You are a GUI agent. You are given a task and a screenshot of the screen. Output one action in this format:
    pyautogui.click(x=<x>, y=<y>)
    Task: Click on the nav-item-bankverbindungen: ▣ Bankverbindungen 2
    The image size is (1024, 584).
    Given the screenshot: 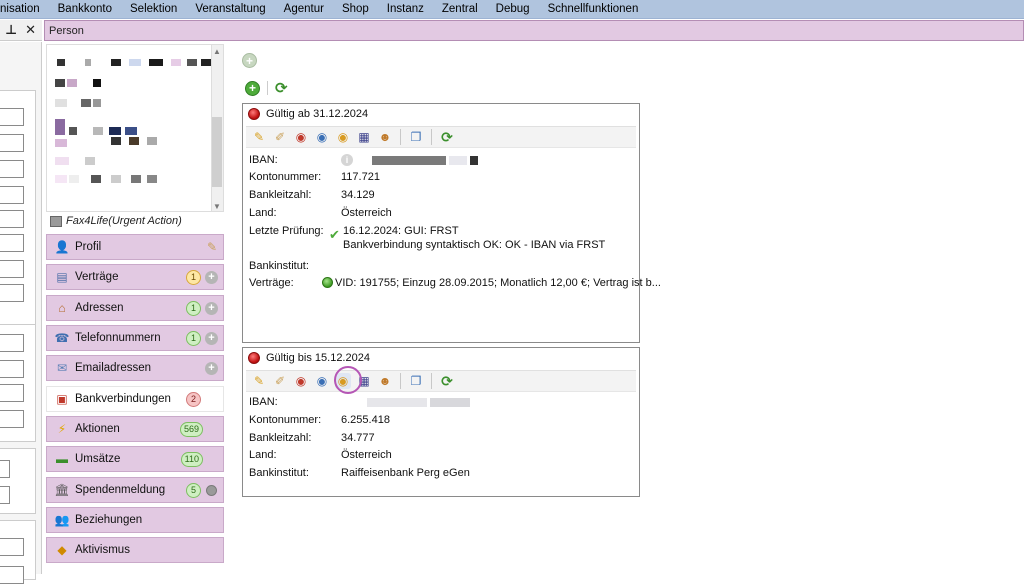 What is the action you would take?
    pyautogui.click(x=135, y=399)
    